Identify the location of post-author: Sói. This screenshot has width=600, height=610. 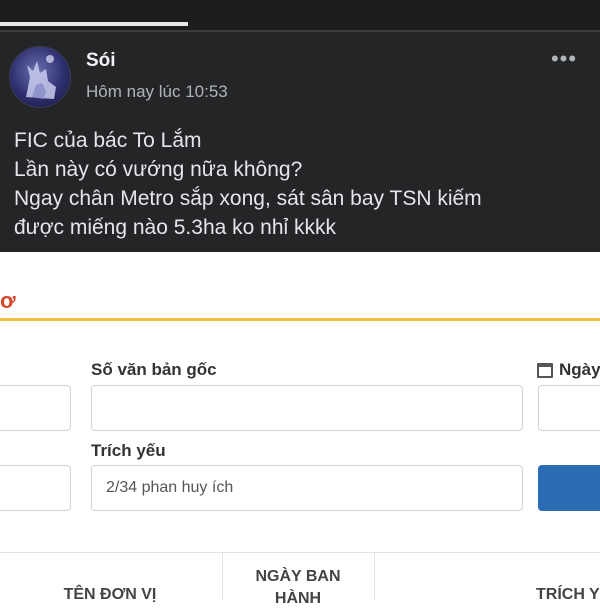
(101, 61).